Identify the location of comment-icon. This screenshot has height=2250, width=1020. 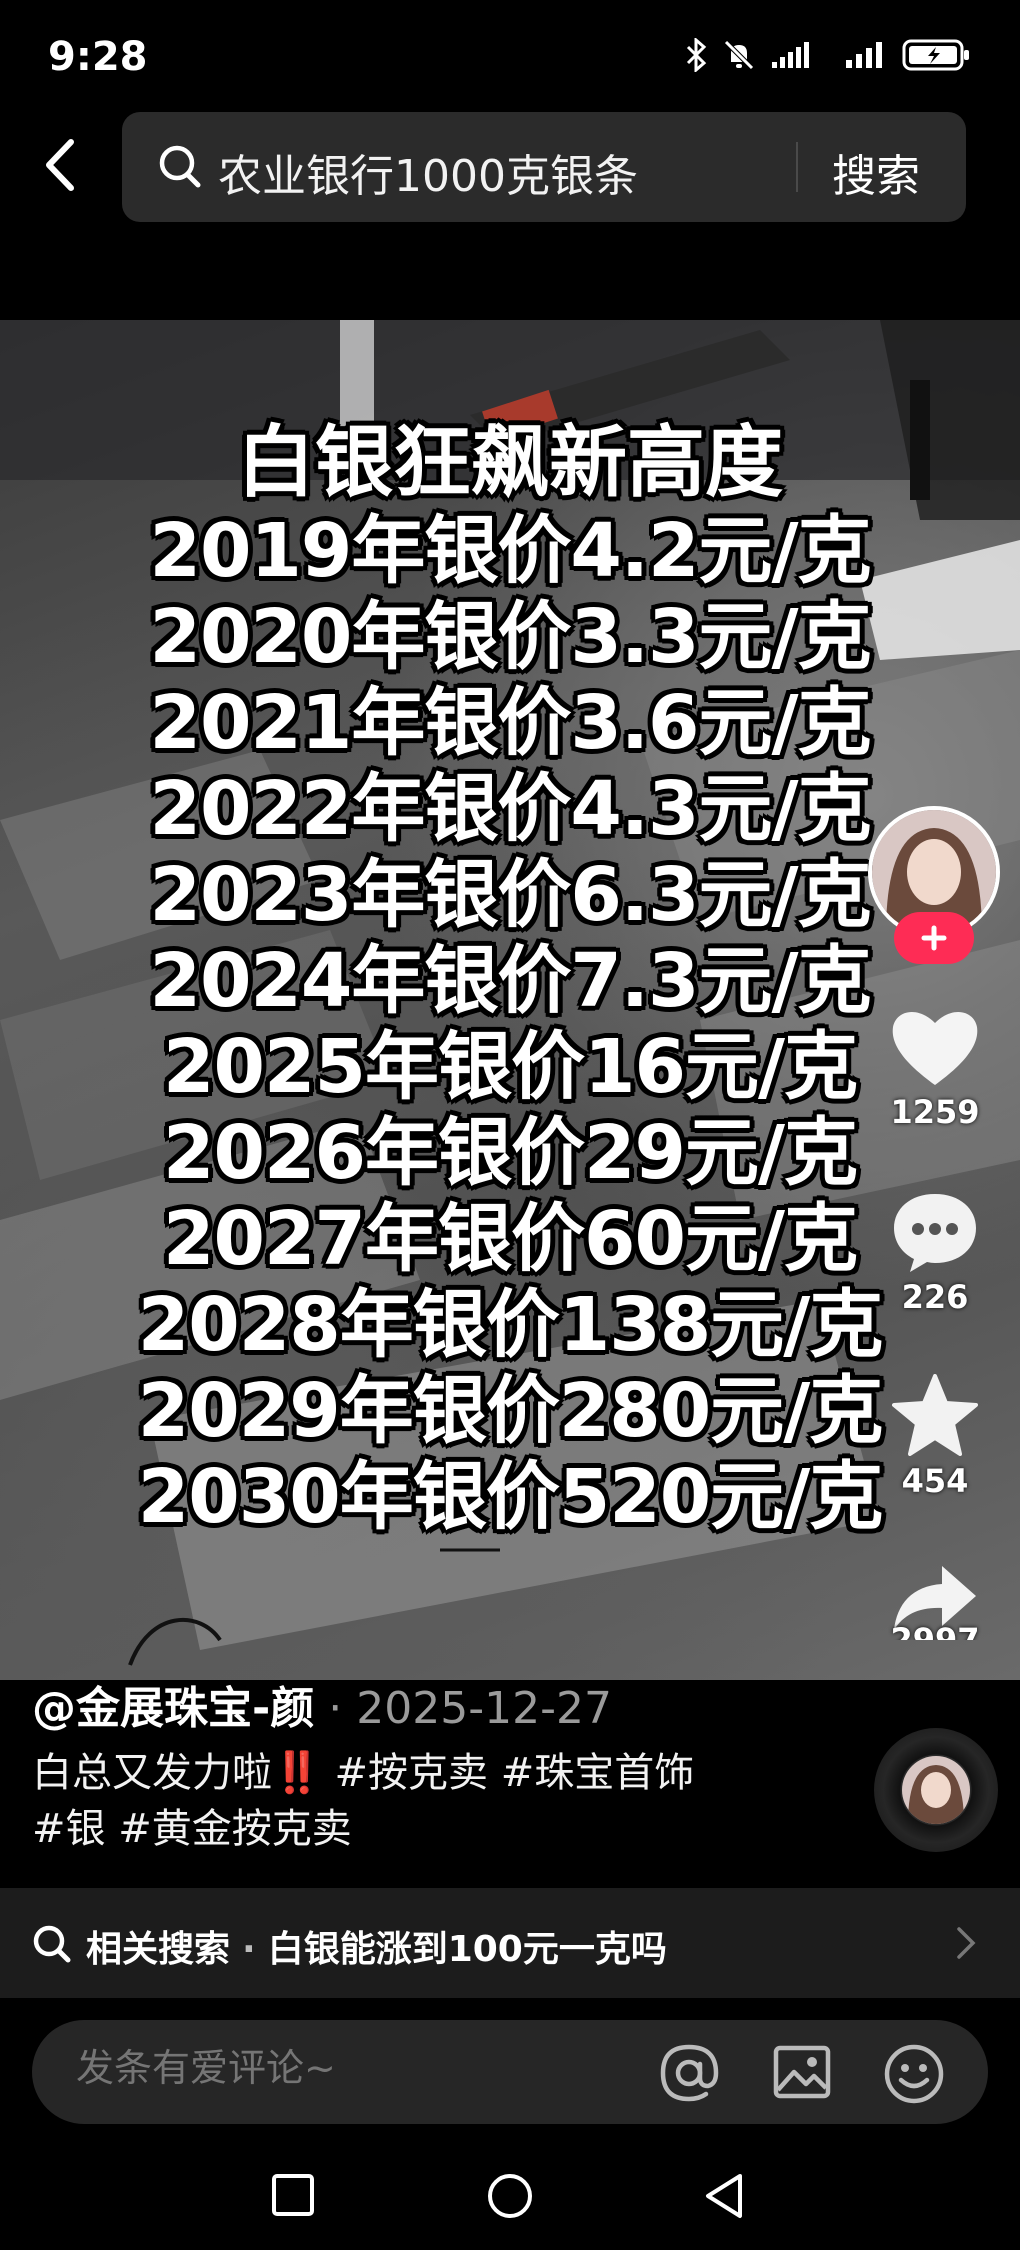
(935, 1233).